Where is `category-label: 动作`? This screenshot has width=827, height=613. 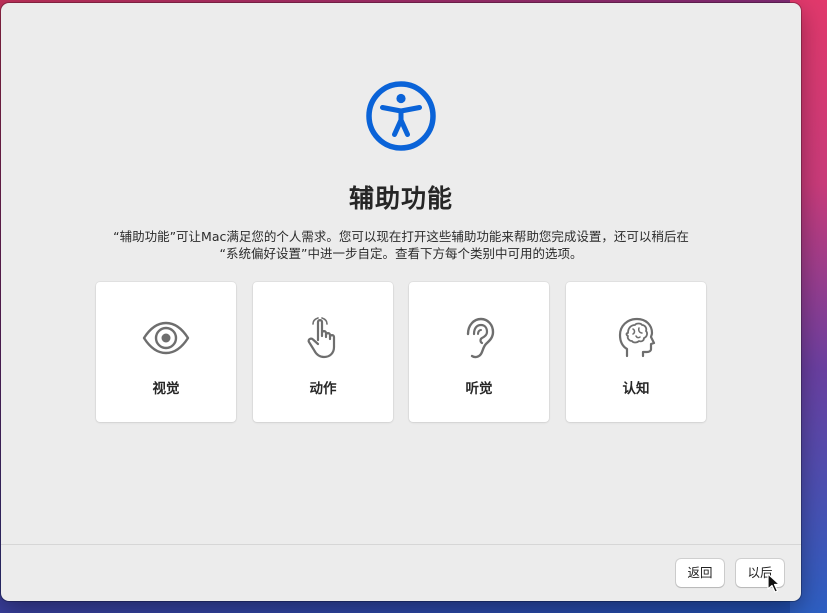
category-label: 动作 is located at coordinates (323, 389).